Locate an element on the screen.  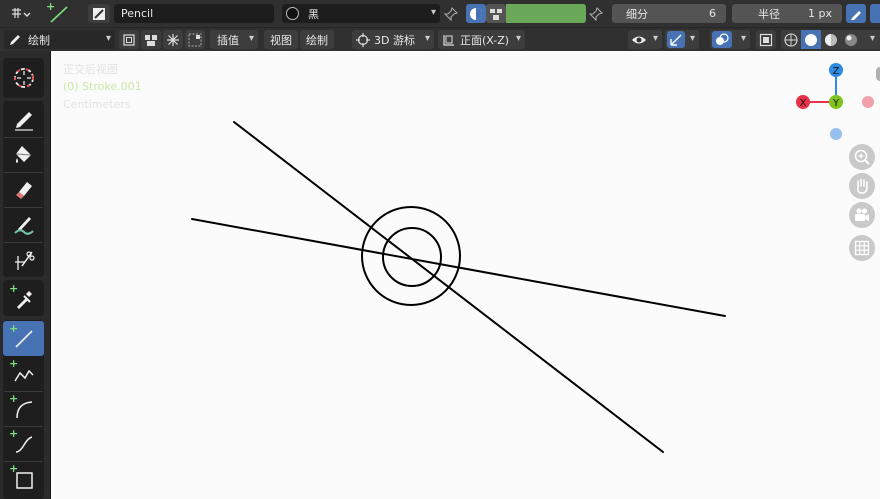
overlays-toggle-icon is located at coordinates (722, 39).